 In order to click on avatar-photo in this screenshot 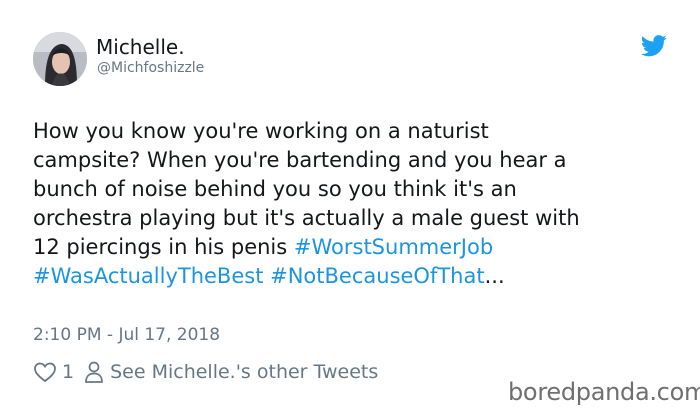, I will do `click(60, 59)`.